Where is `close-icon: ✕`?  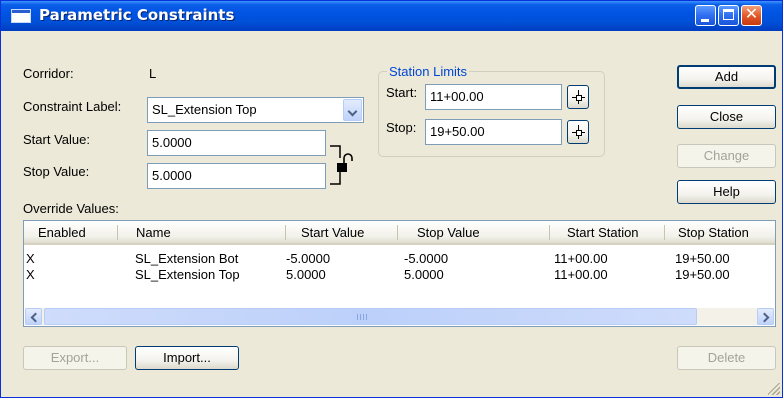
close-icon: ✕ is located at coordinates (751, 14).